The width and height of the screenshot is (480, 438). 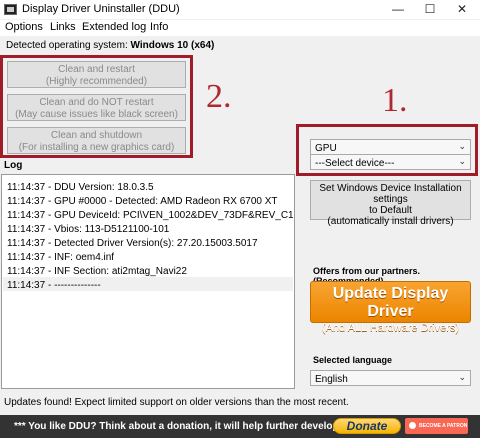 What do you see at coordinates (390, 328) in the screenshot?
I see `update-driver-subtitle: (And ALL Hardware Drivers)` at bounding box center [390, 328].